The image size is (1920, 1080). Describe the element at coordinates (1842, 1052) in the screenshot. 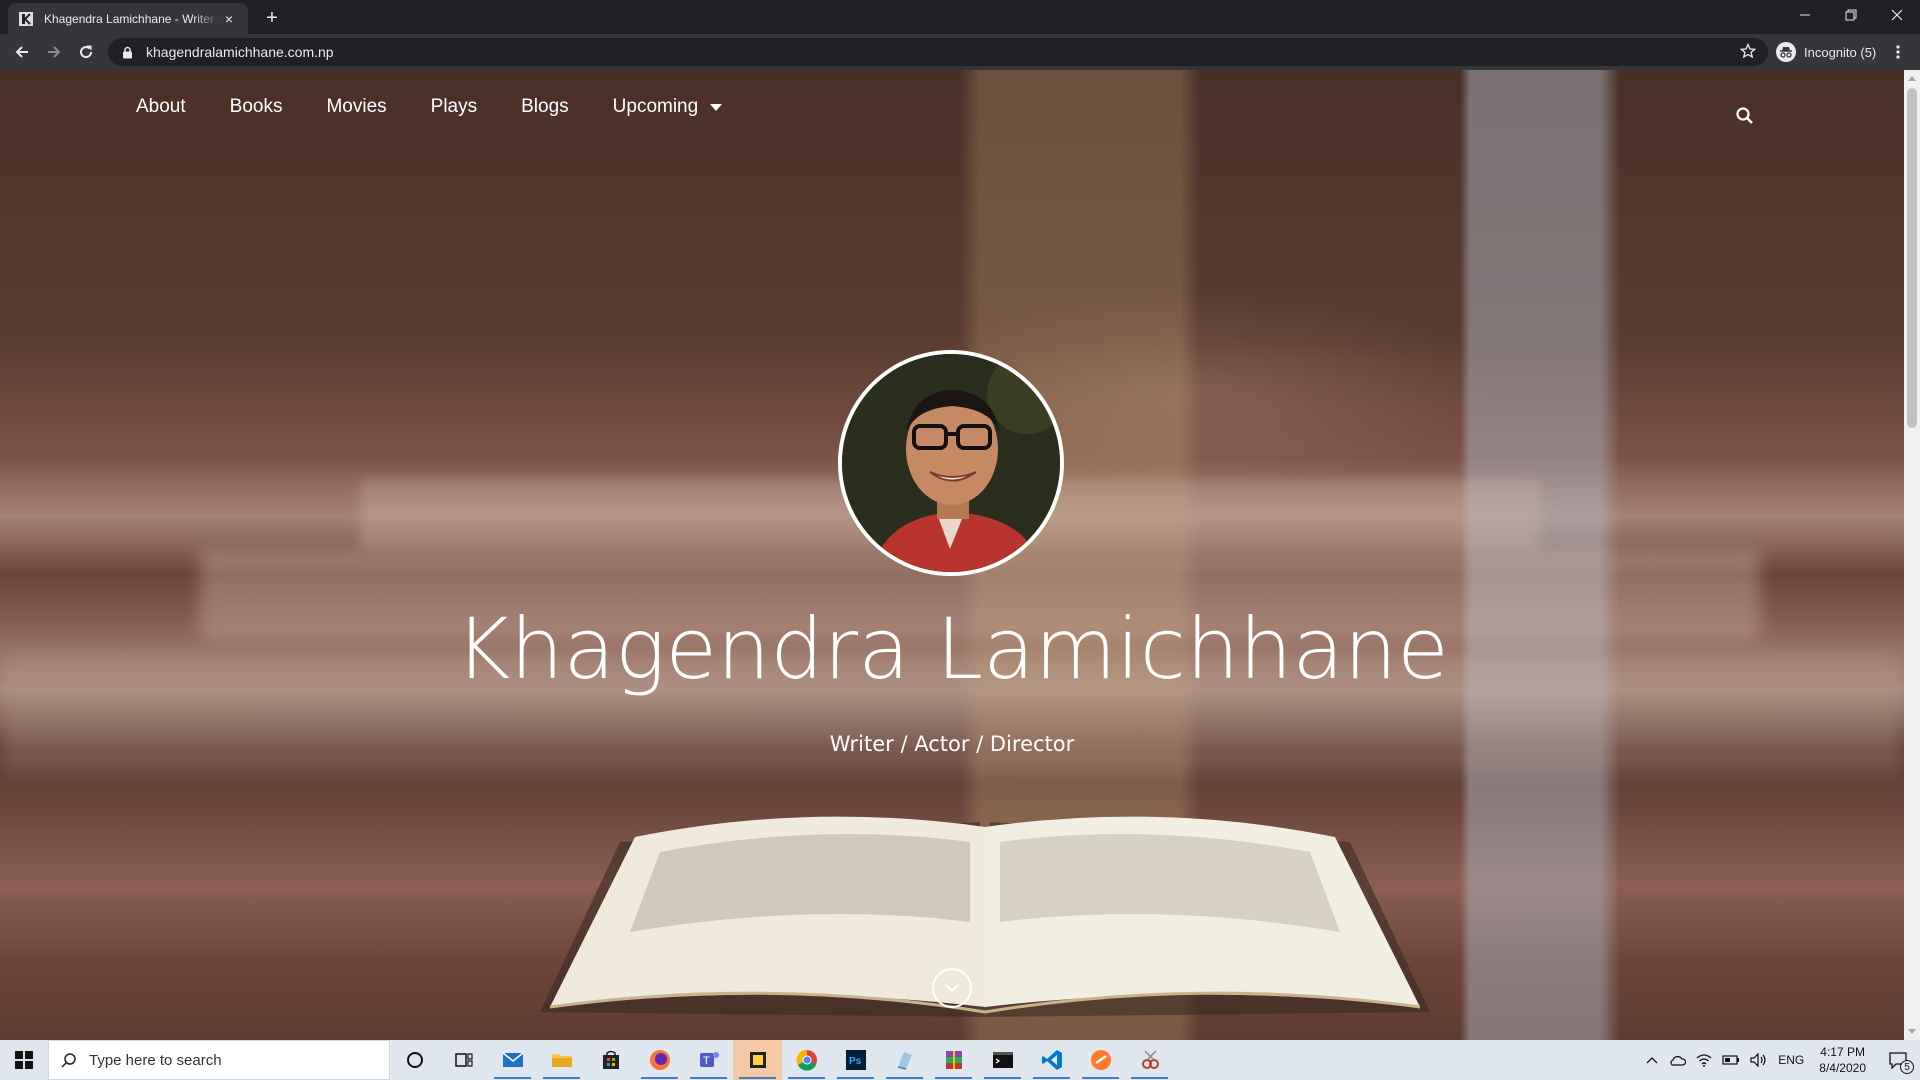

I see `clock-time: 4:17 PM` at that location.